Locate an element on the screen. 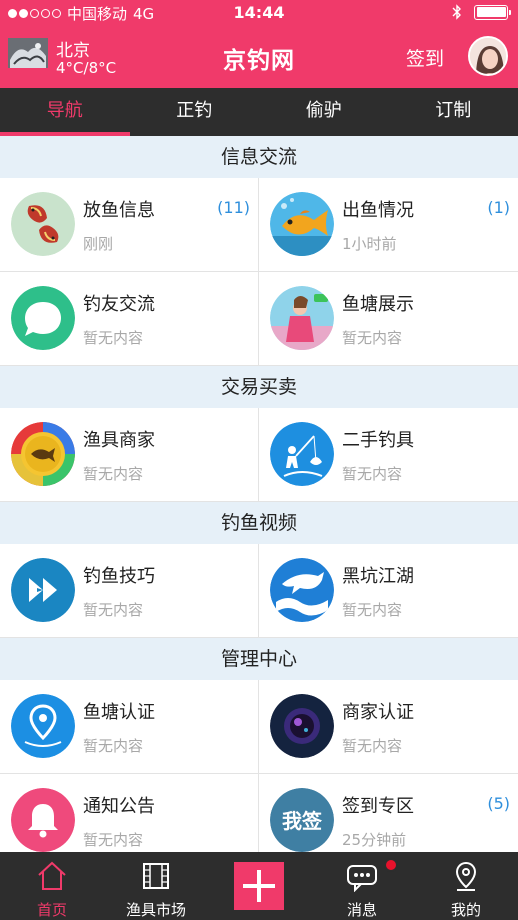 This screenshot has width=518, height=920. status-bar: 中国移动 4G 14:44 is located at coordinates (259, 13).